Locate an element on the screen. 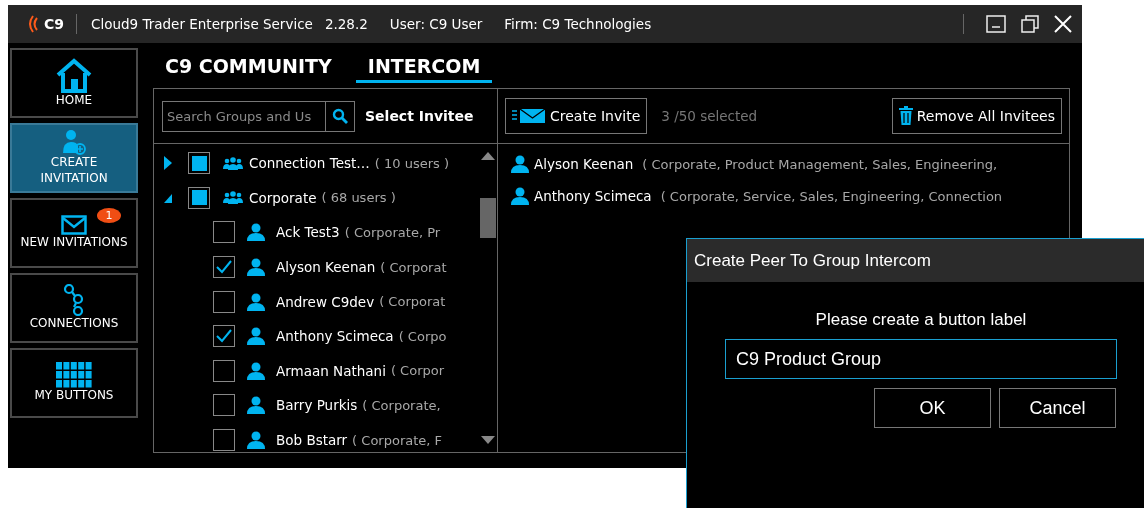  invitee-name: Alyson Keenan is located at coordinates (584, 164).